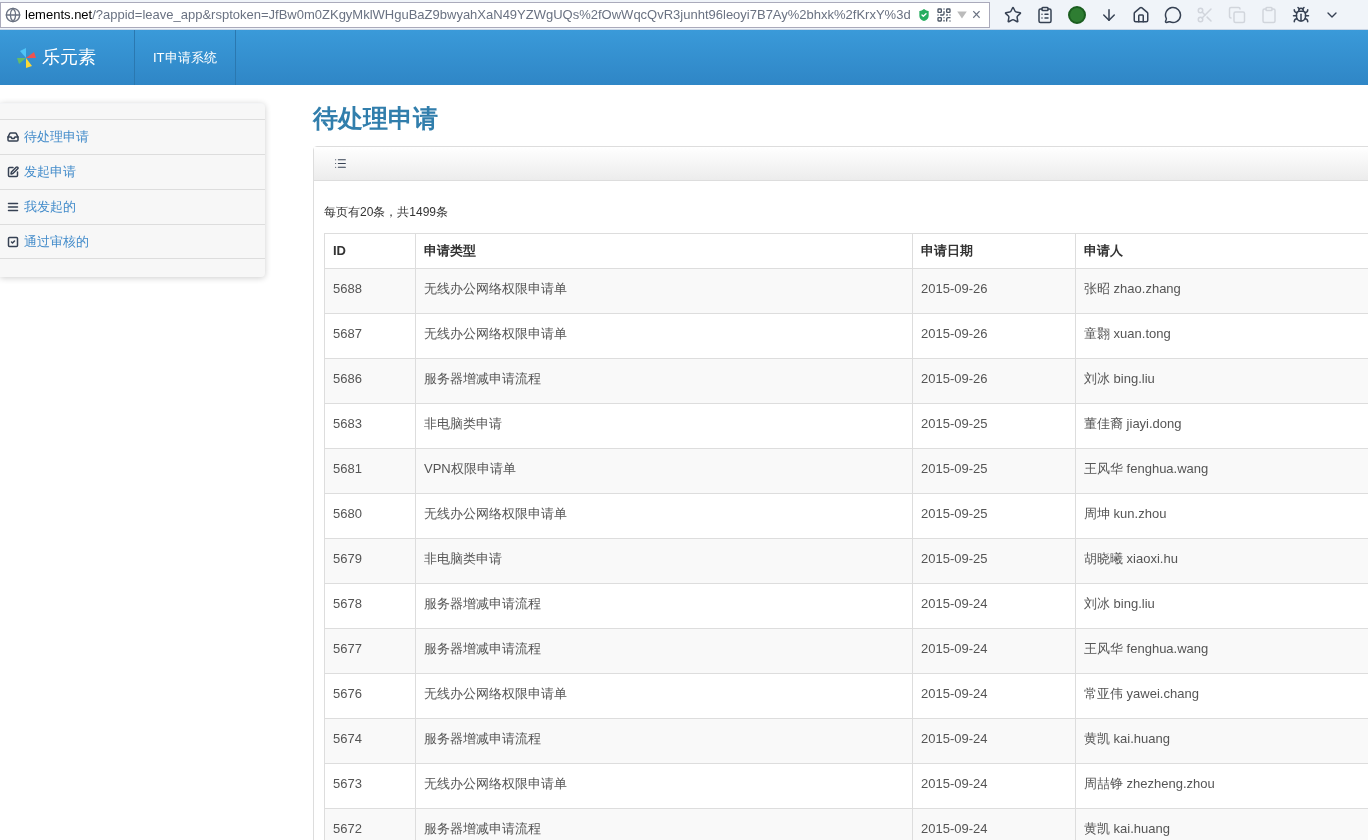 The image size is (1368, 840). I want to click on summary-text: 每页有20条，共1499条, so click(387, 212).